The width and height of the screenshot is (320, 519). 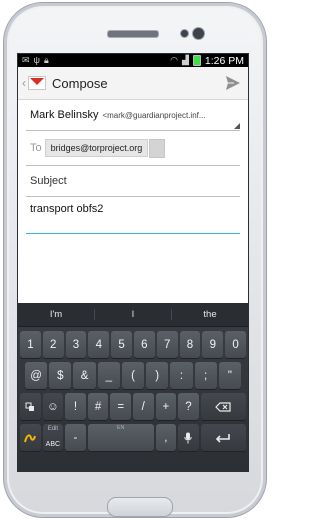 What do you see at coordinates (30, 344) in the screenshot?
I see `key-1: 1` at bounding box center [30, 344].